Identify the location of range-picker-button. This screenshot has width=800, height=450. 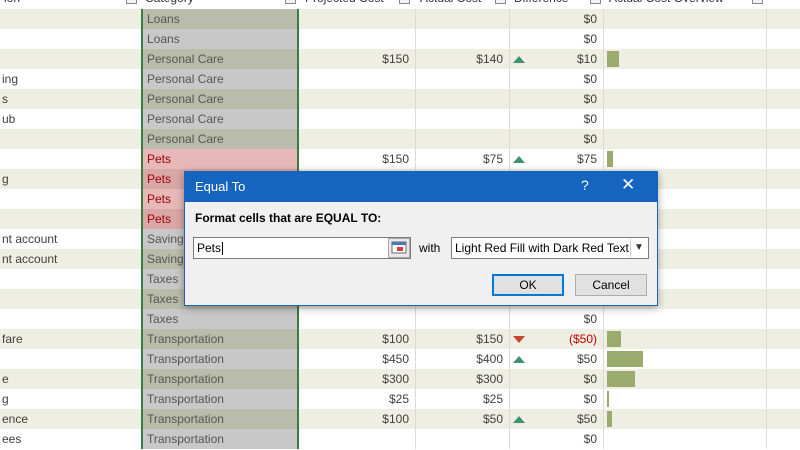
(399, 248).